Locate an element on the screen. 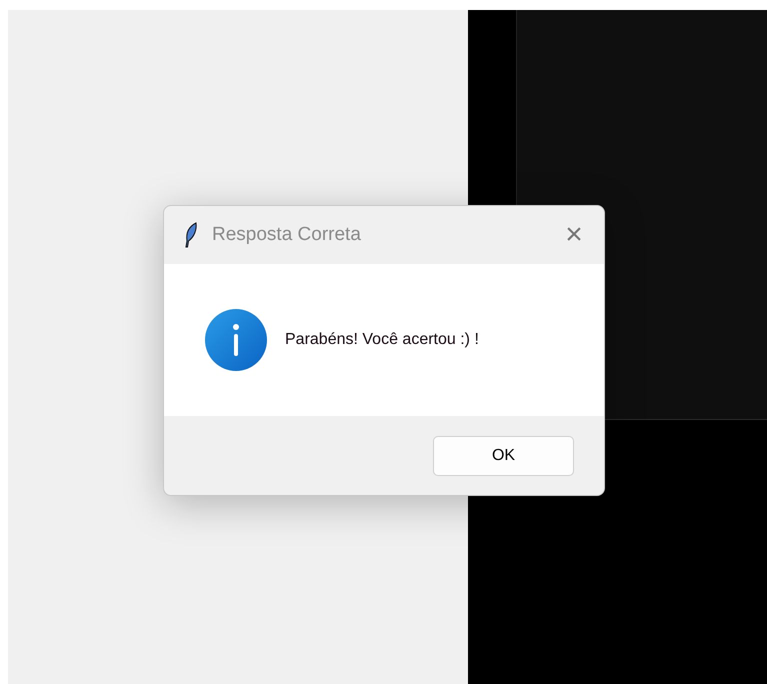 The width and height of the screenshot is (767, 684). info-icon is located at coordinates (236, 340).